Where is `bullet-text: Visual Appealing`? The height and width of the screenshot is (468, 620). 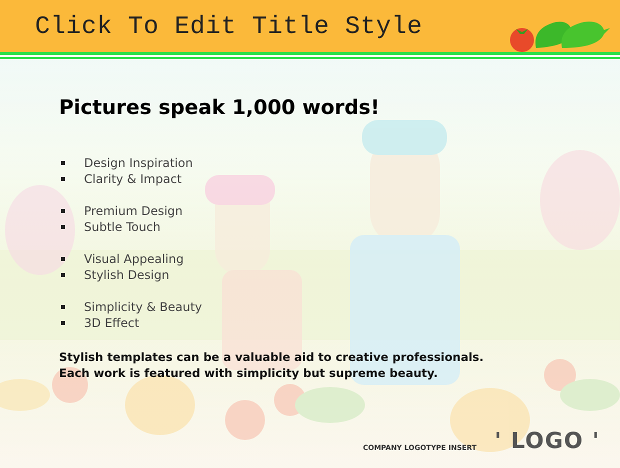 bullet-text: Visual Appealing is located at coordinates (134, 259).